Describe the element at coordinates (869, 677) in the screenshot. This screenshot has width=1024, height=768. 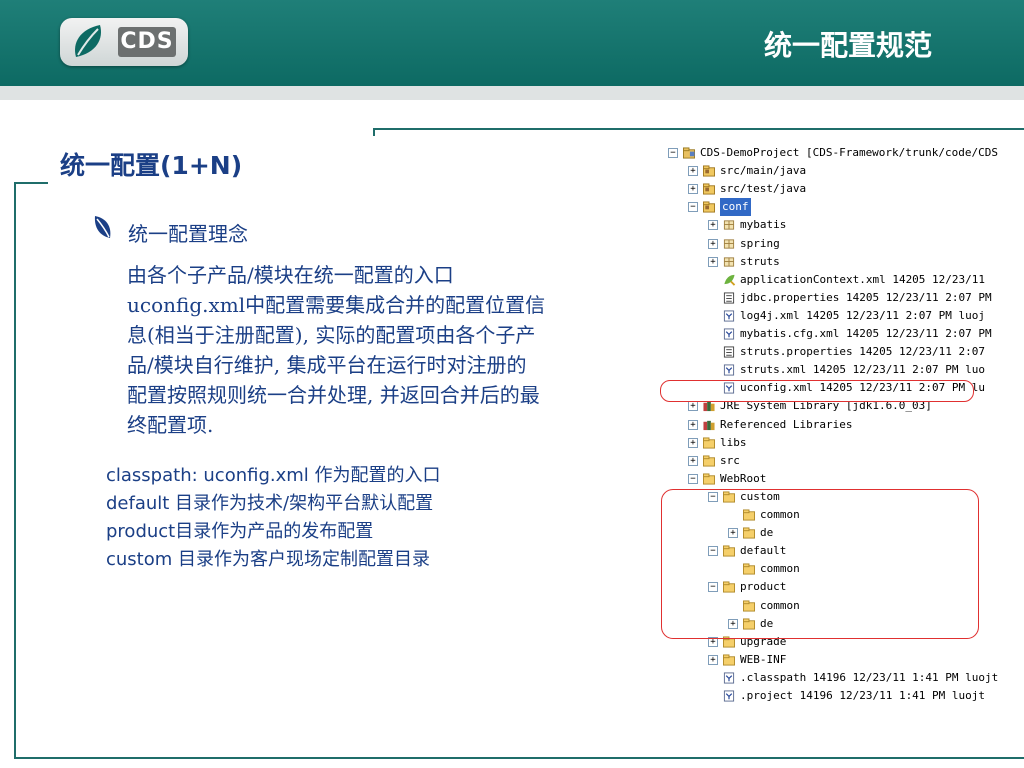
I see `tree-item-label: .classpath 14196 12/23/11 1:41 PM luojt` at that location.